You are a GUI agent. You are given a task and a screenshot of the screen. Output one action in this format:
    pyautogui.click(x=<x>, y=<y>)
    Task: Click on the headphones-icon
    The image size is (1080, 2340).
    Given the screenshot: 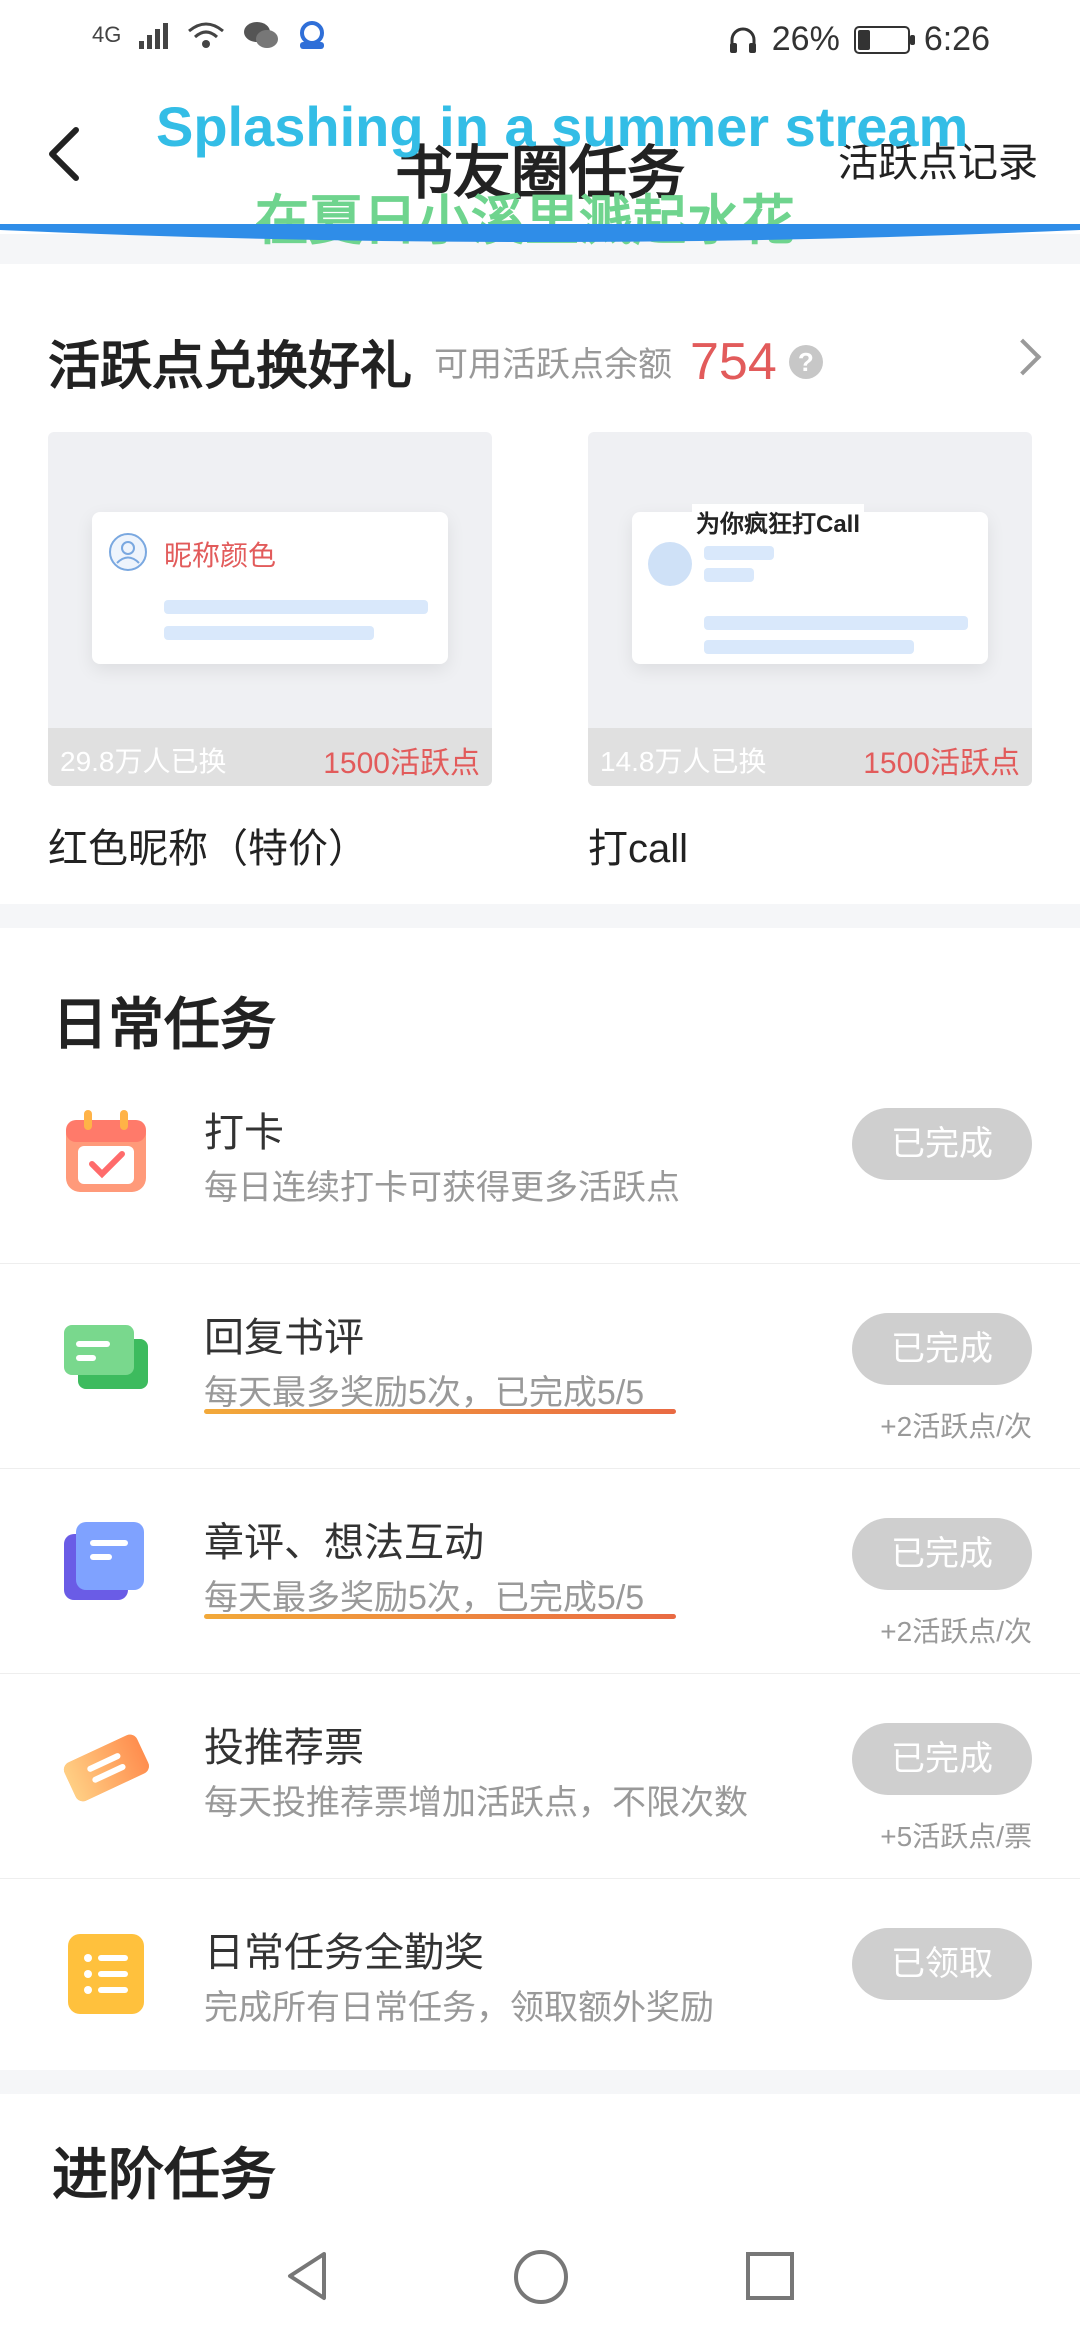 What is the action you would take?
    pyautogui.click(x=742, y=40)
    